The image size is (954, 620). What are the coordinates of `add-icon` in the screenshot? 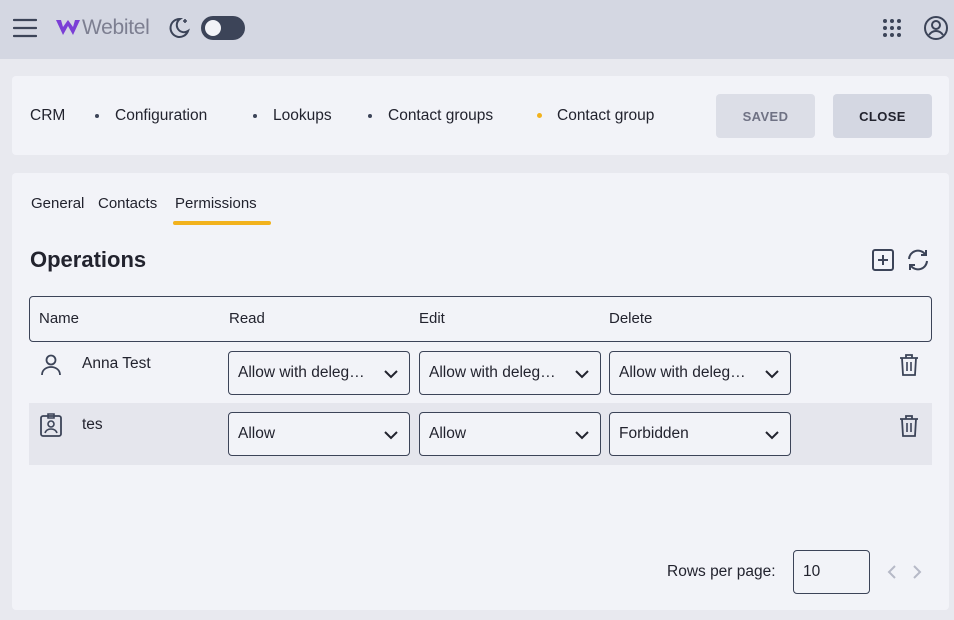 It's located at (883, 260).